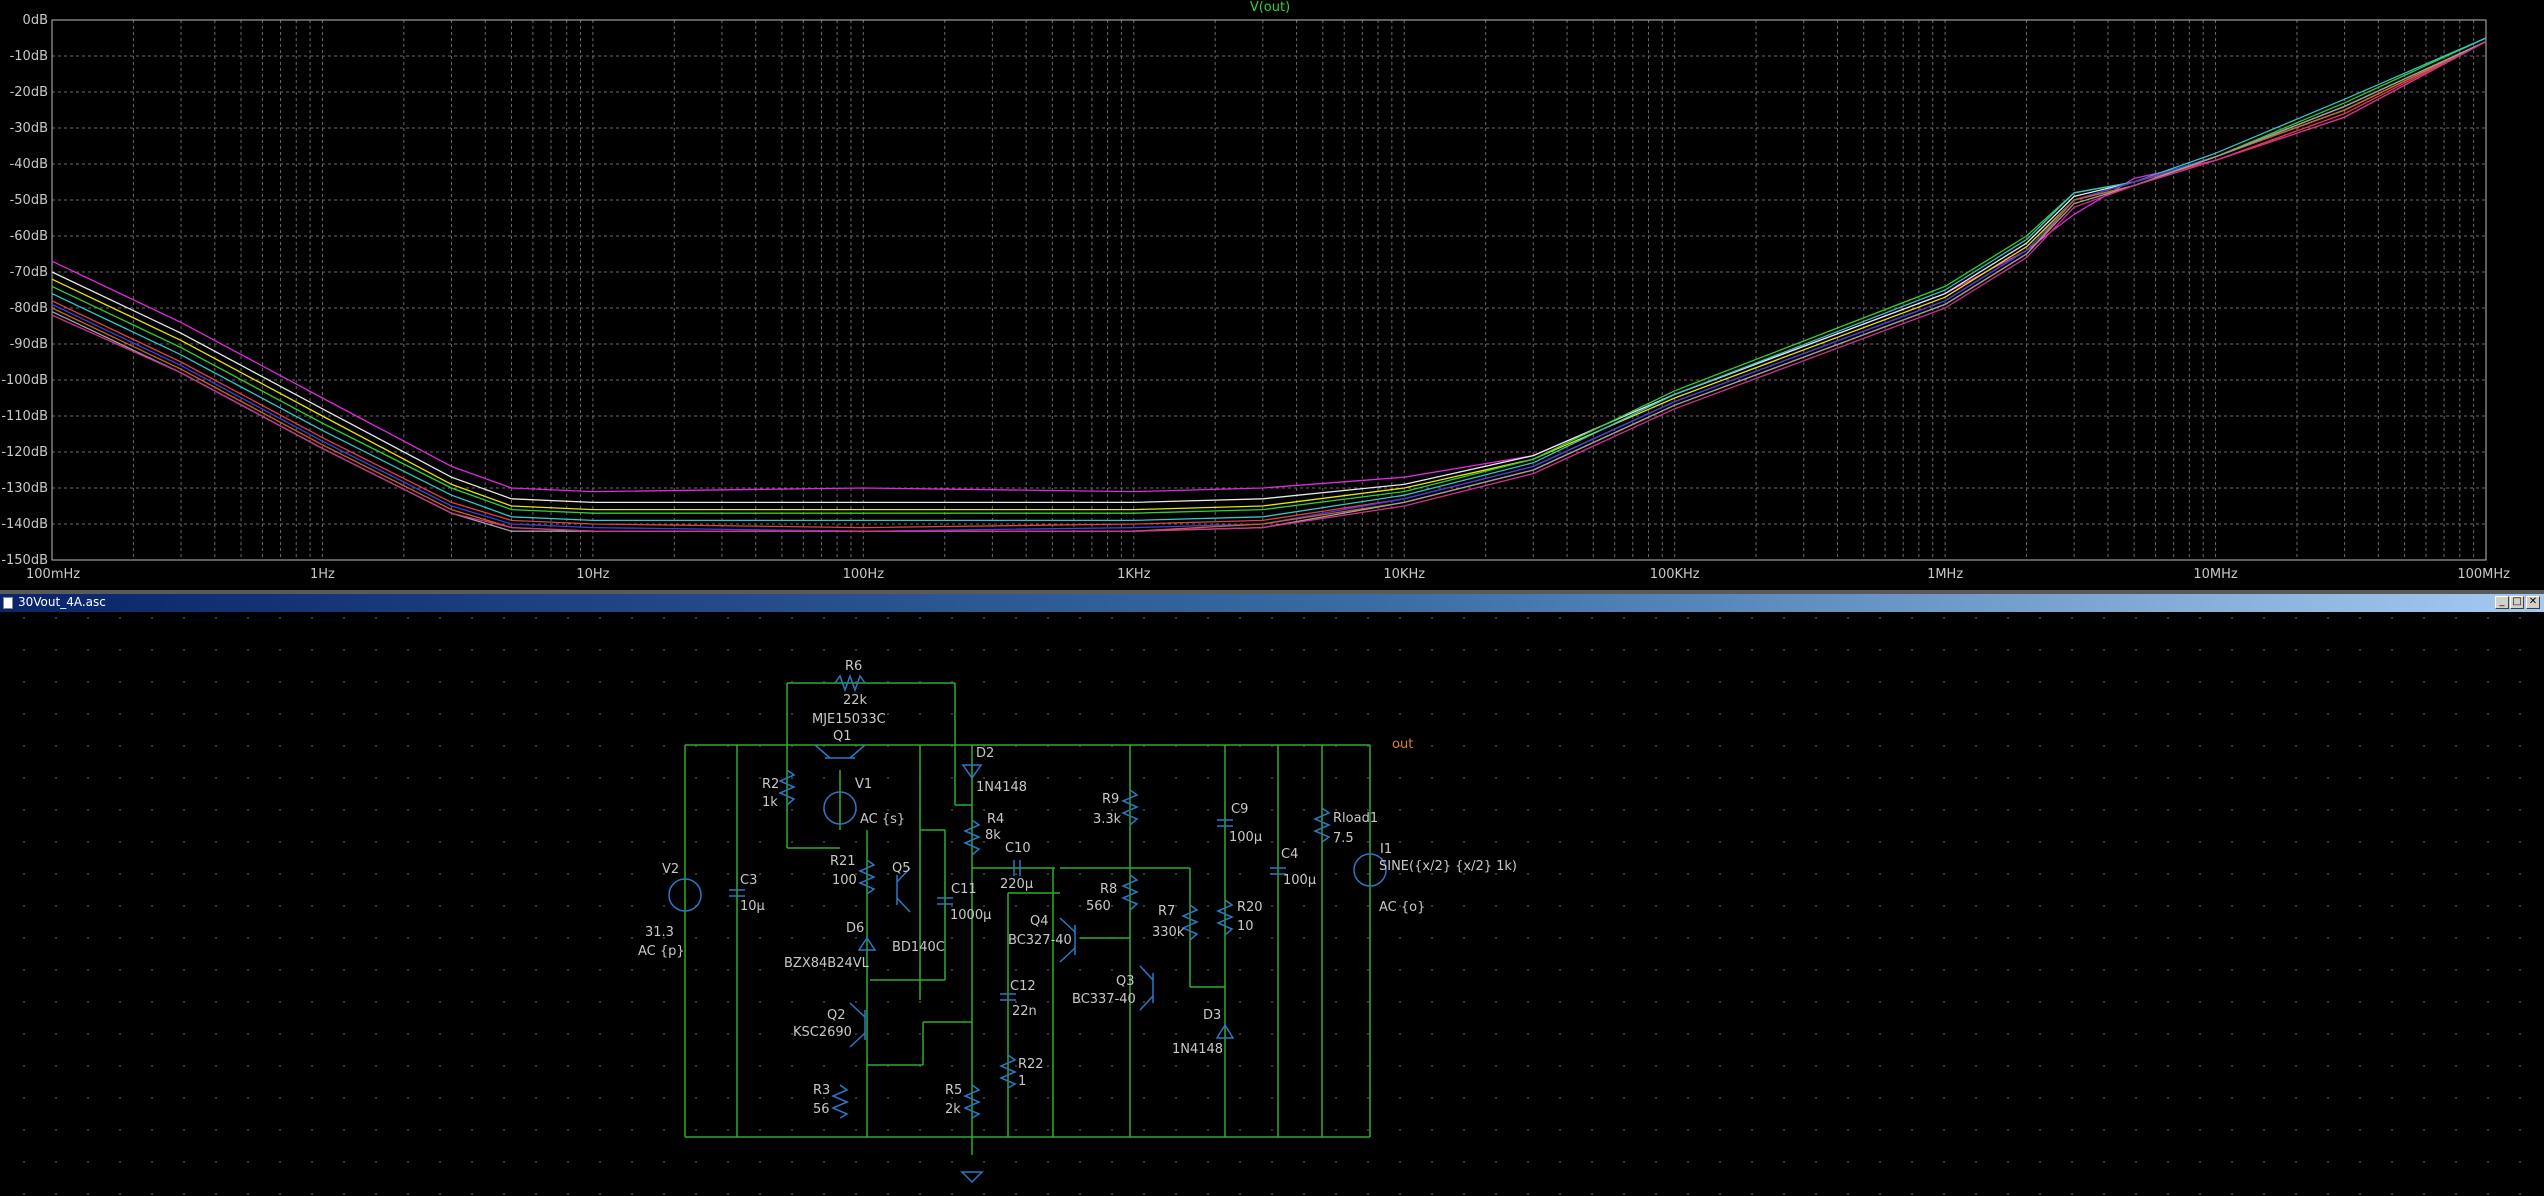 This screenshot has height=1196, width=2544. Describe the element at coordinates (1022, 1081) in the screenshot. I see `label-R22-value: 1` at that location.